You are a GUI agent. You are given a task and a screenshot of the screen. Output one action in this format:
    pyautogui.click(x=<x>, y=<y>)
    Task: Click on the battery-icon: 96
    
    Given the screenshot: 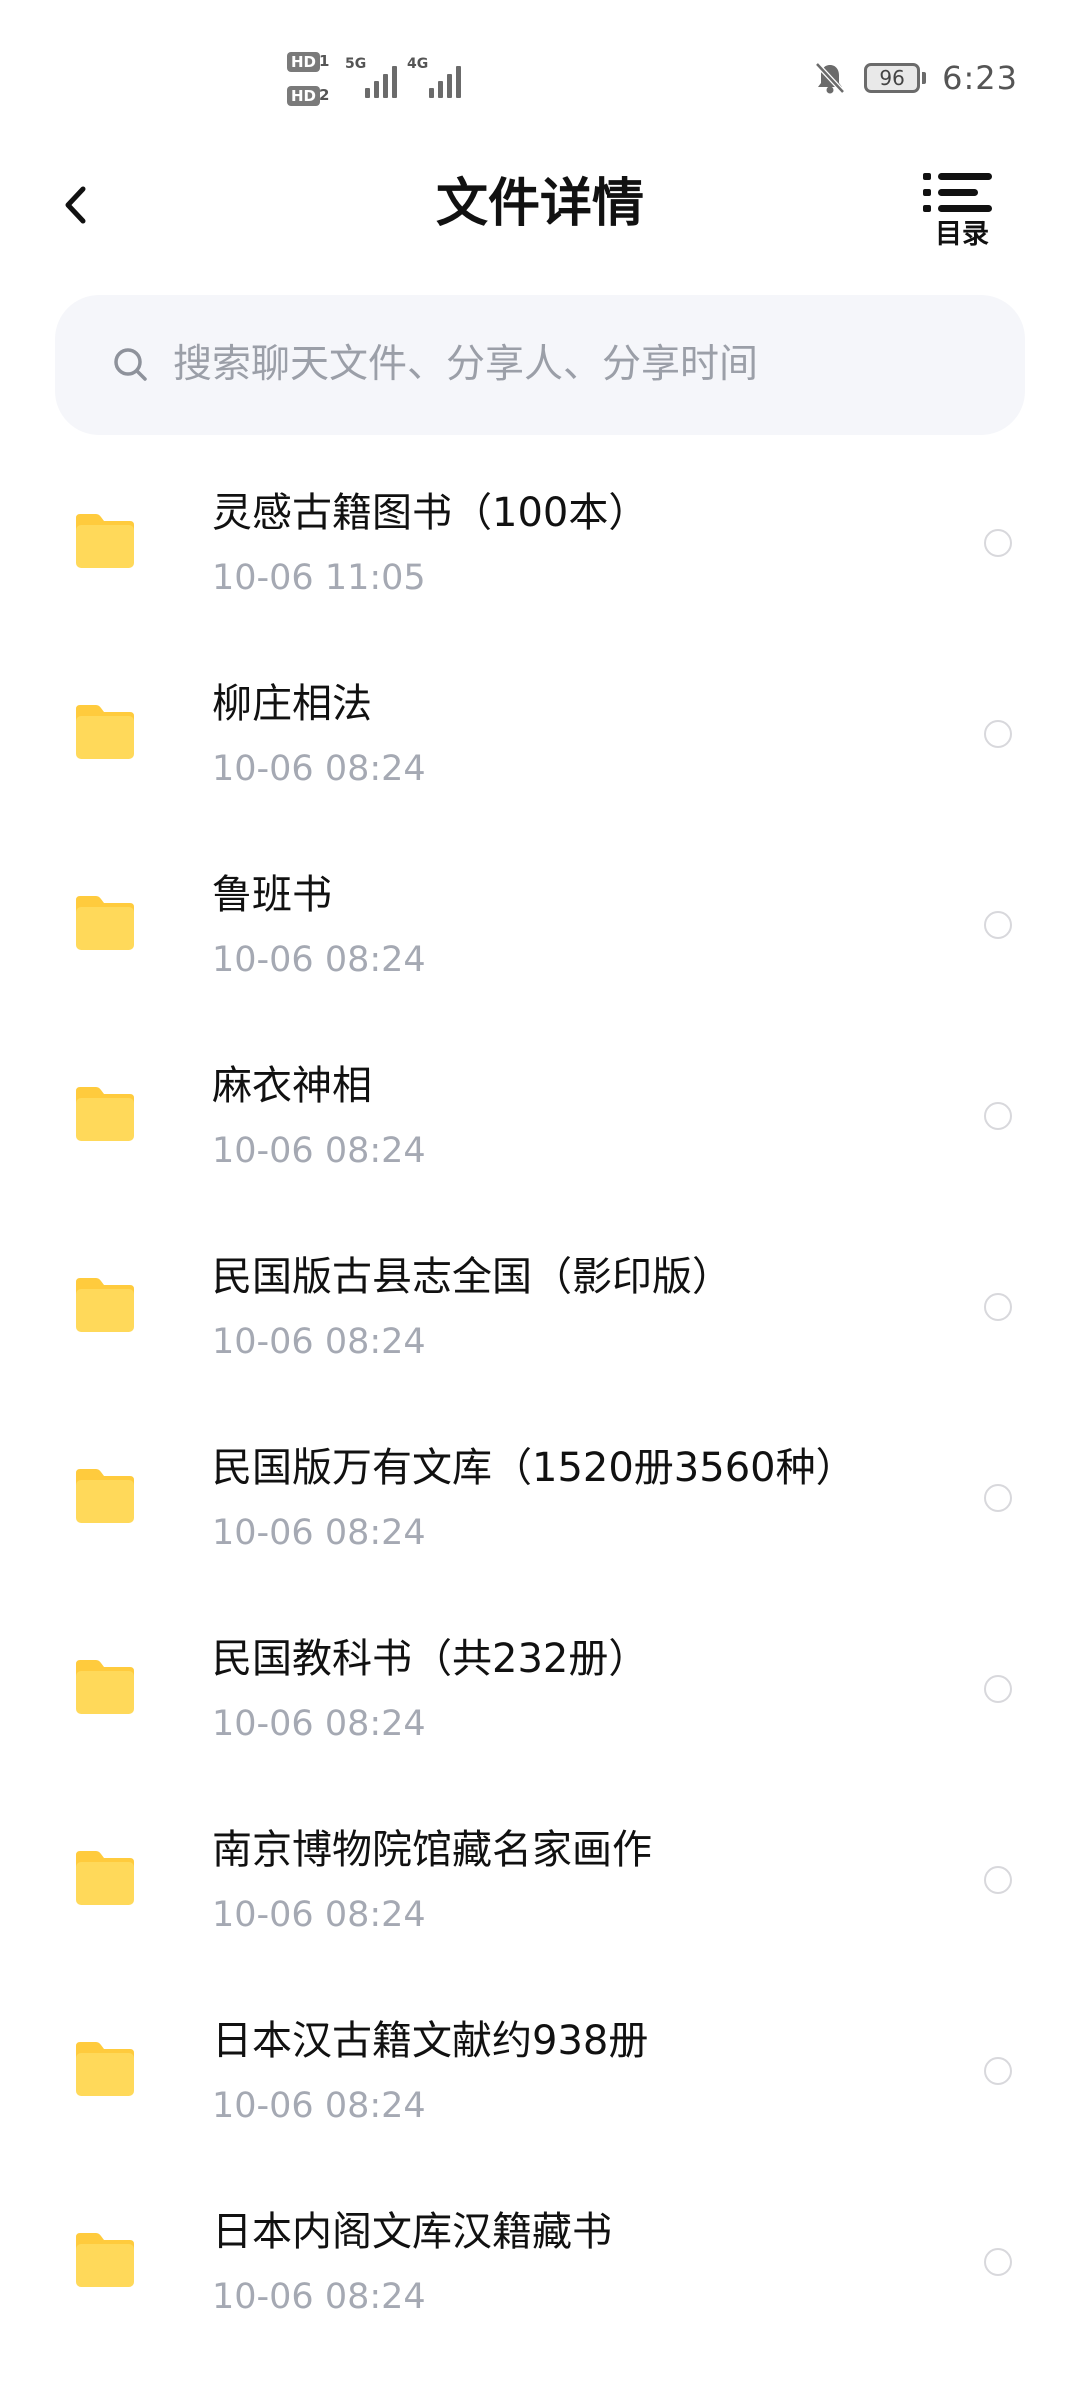 What is the action you would take?
    pyautogui.click(x=895, y=78)
    